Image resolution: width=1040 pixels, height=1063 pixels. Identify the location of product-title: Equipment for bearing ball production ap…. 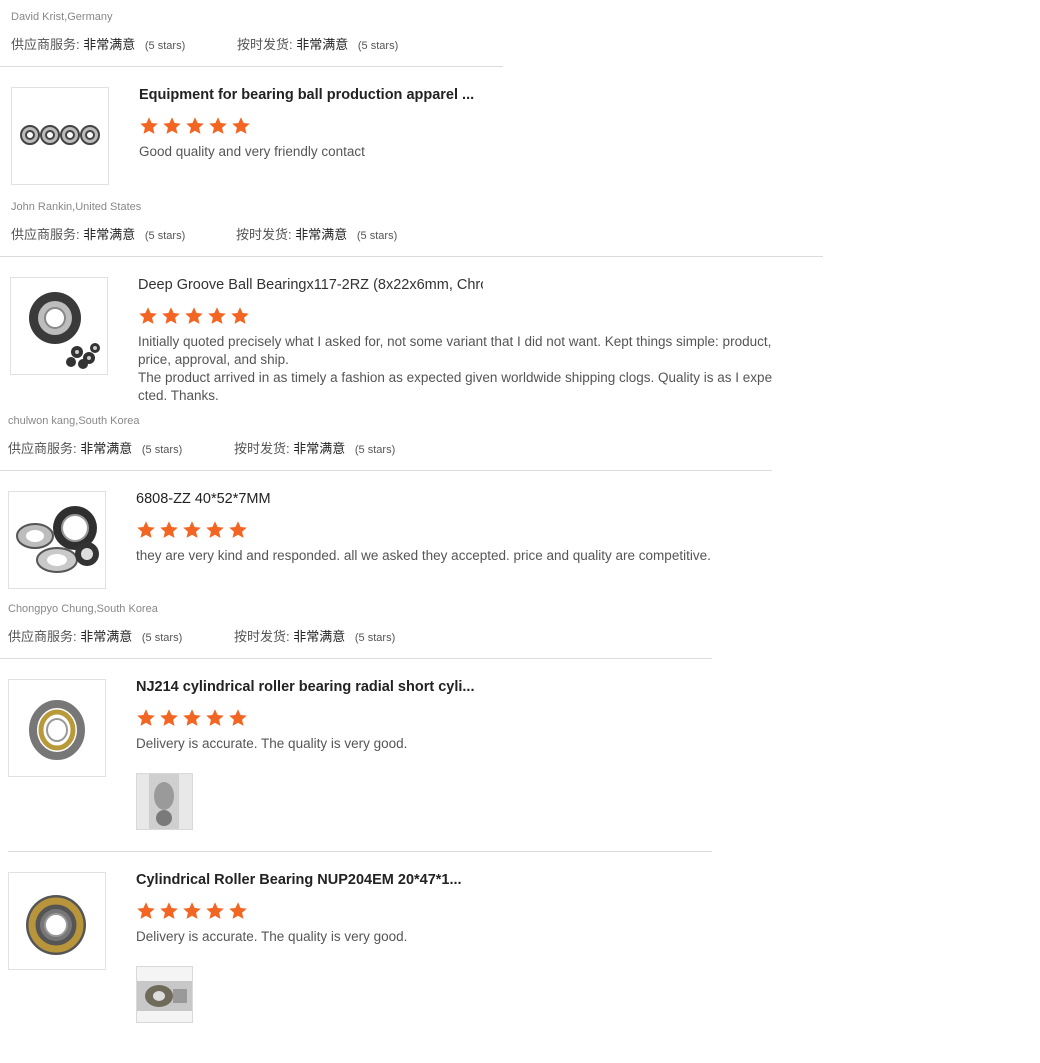
(311, 95).